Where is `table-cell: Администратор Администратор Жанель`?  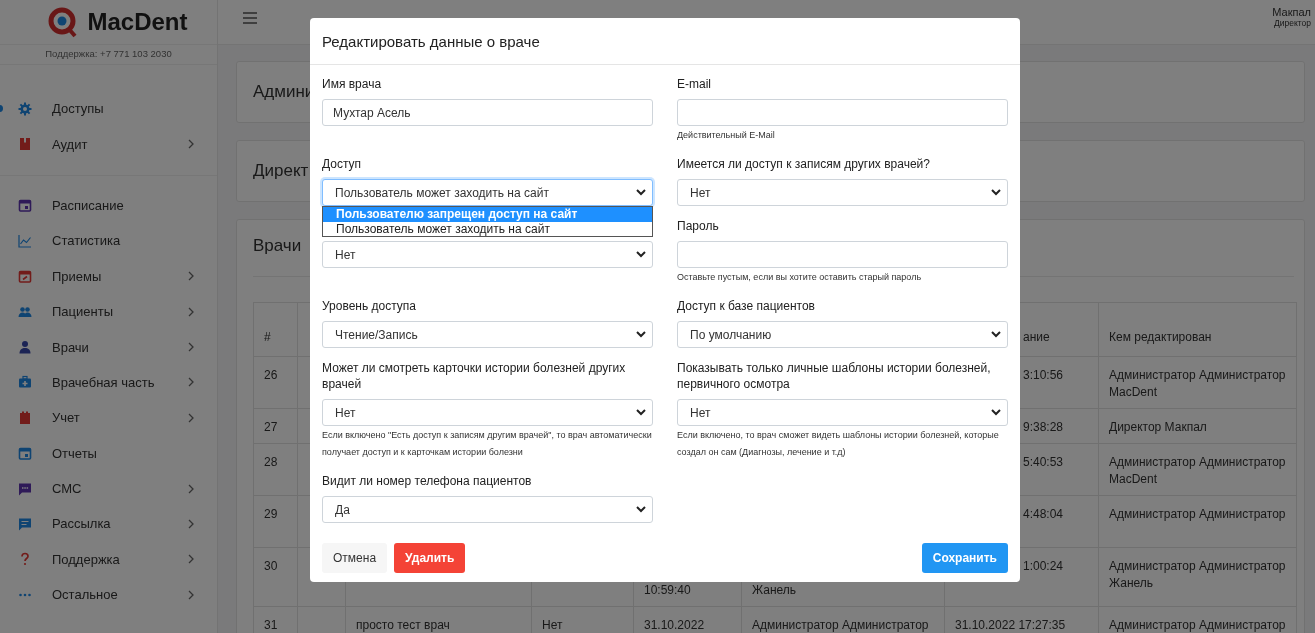 table-cell: Администратор Администратор Жанель is located at coordinates (1197, 574).